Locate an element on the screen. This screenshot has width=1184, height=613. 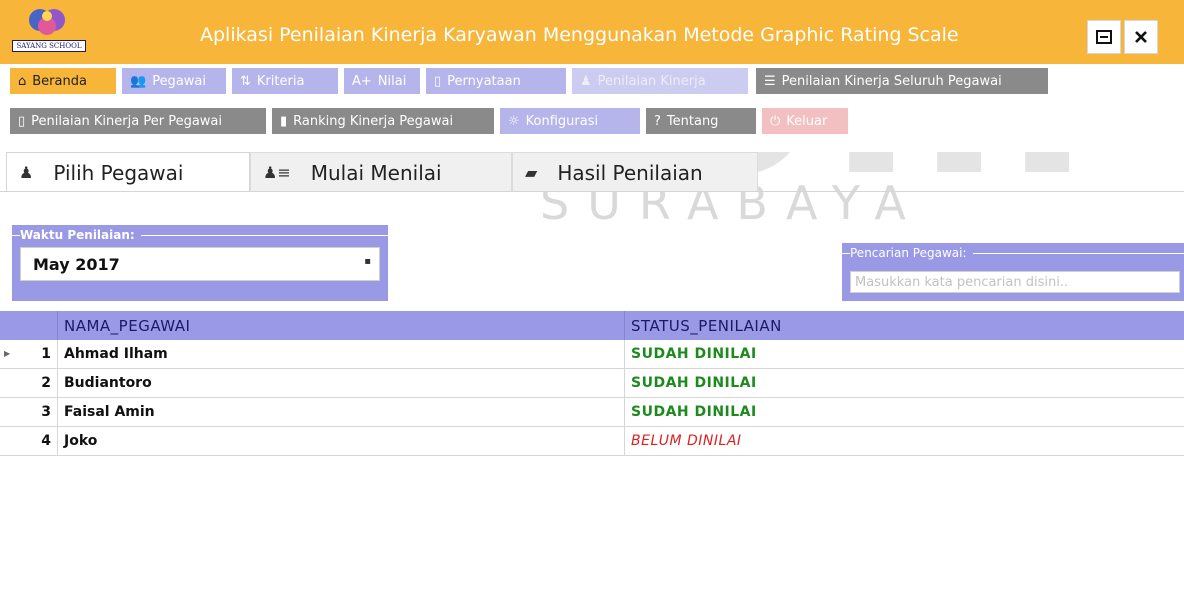
table-row: ▶ 1 Ahmad Ilham SUDAH DINILAI is located at coordinates (592, 354).